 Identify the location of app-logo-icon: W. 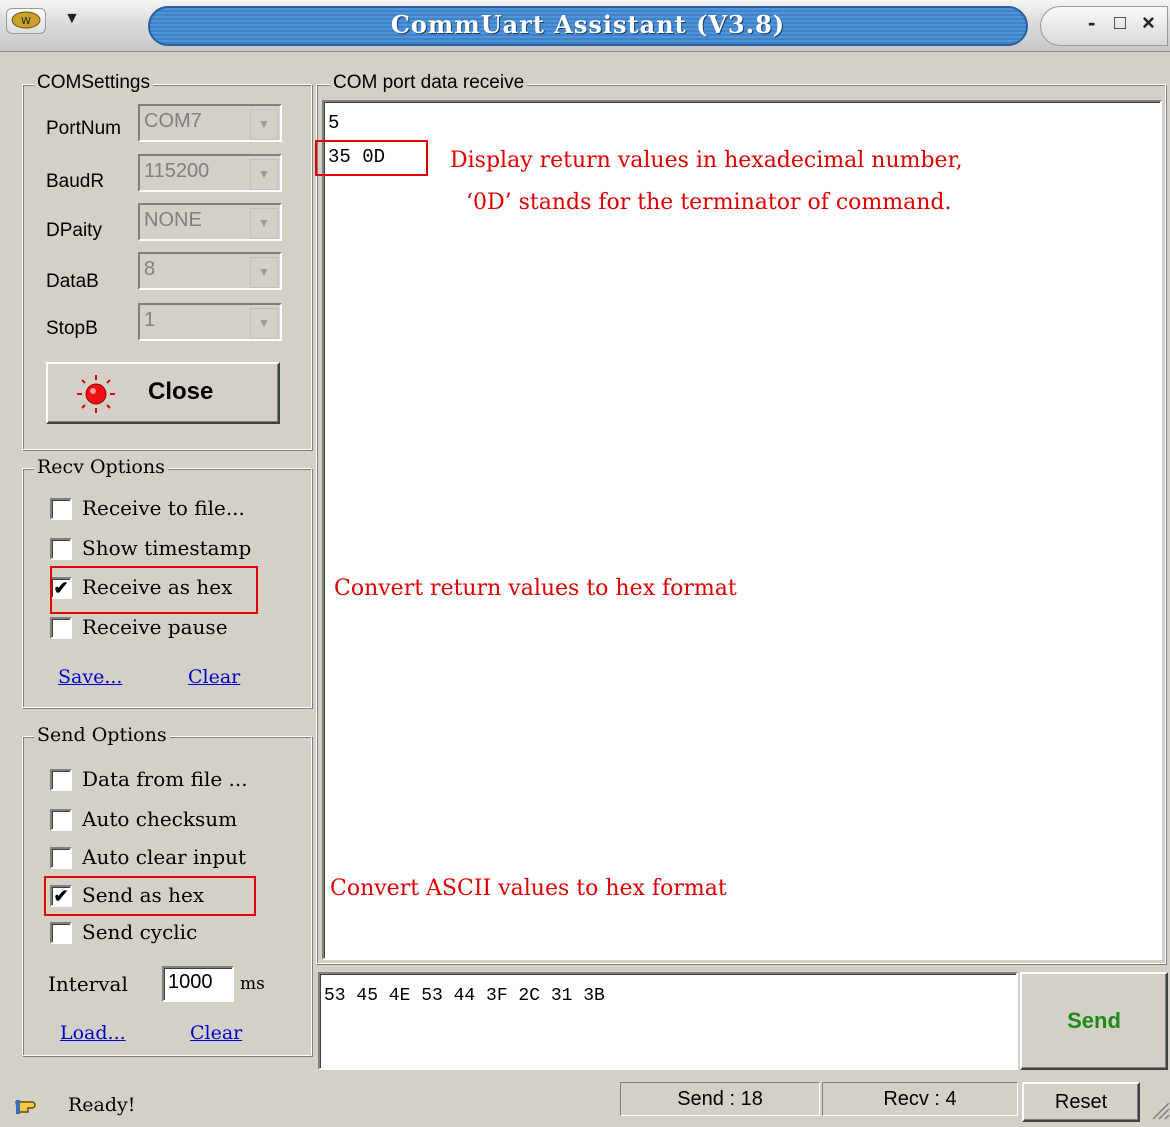
(26, 21).